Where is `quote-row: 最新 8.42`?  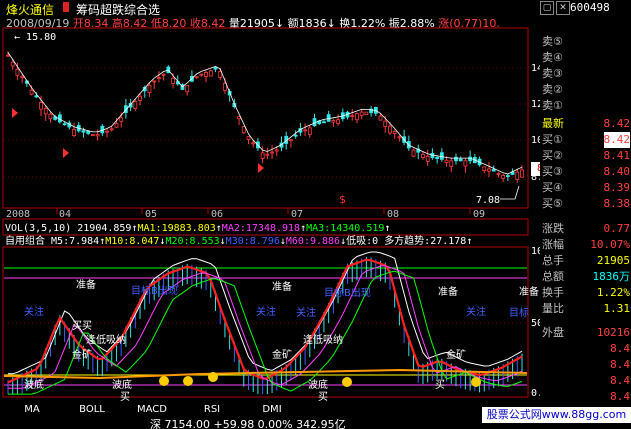 quote-row: 最新 8.42 is located at coordinates (585, 124).